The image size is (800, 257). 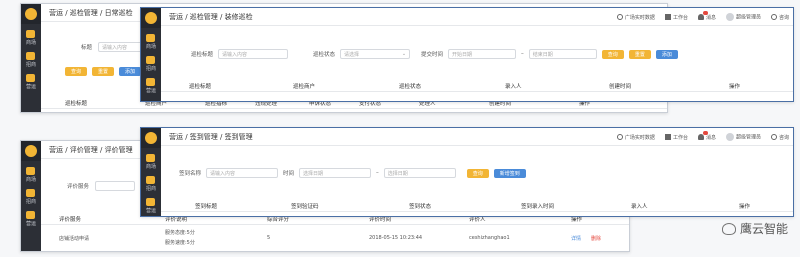 I want to click on chevron-down-icon: ⌄, so click(x=404, y=54).